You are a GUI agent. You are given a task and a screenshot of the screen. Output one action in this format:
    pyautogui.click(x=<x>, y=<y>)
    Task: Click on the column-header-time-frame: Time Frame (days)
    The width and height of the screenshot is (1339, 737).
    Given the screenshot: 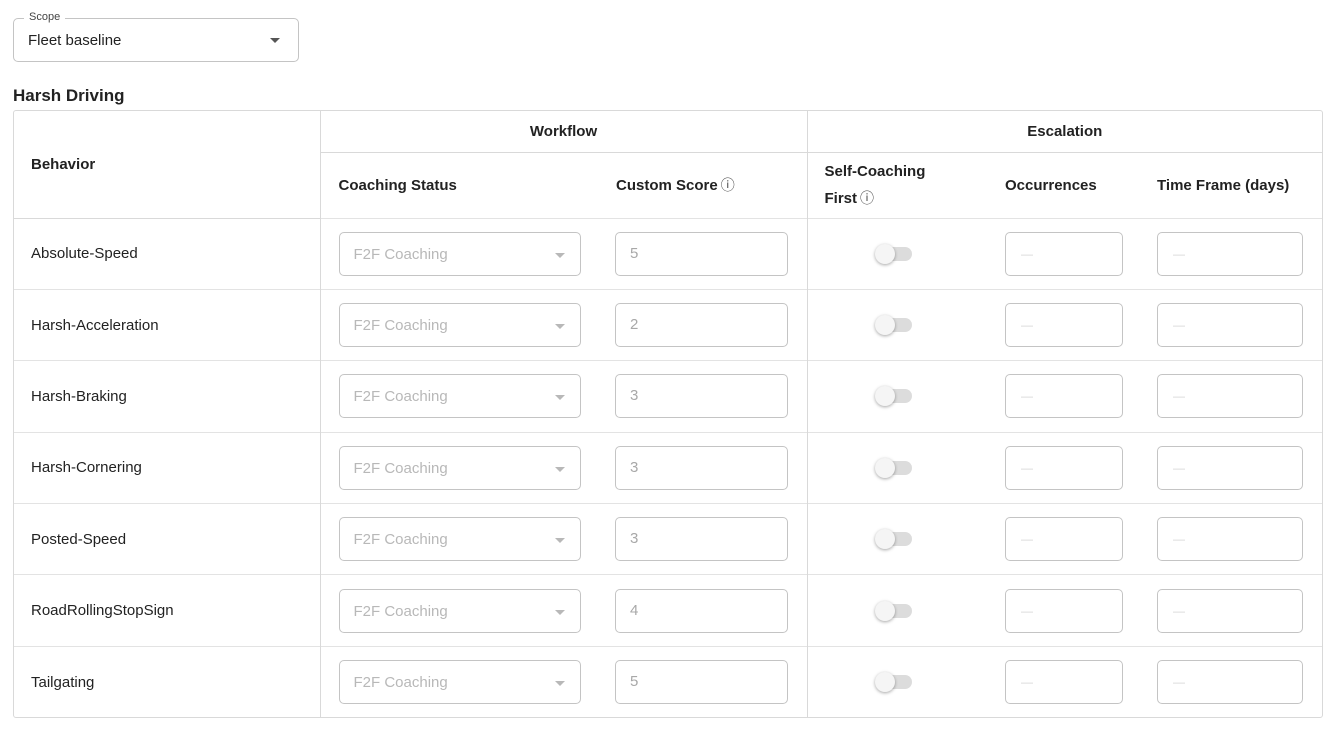 What is the action you would take?
    pyautogui.click(x=1223, y=185)
    